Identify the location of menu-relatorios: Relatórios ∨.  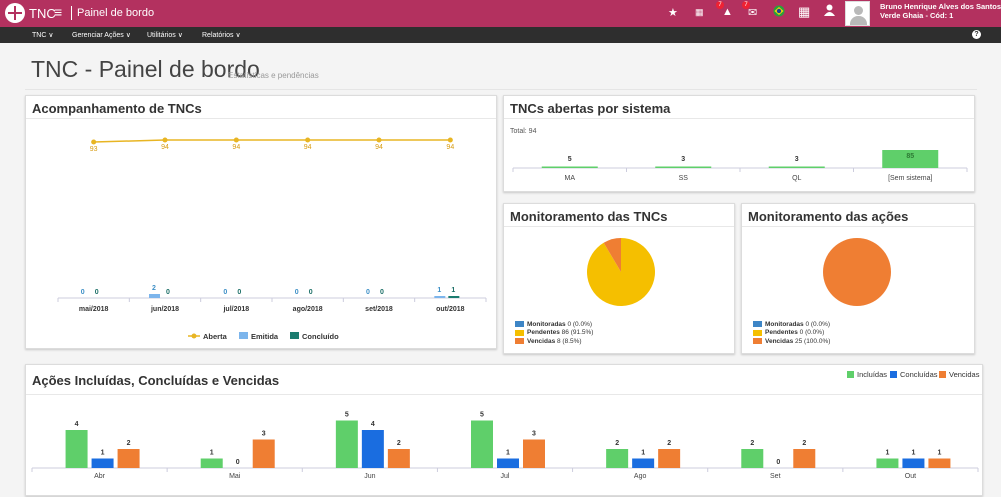
(221, 35).